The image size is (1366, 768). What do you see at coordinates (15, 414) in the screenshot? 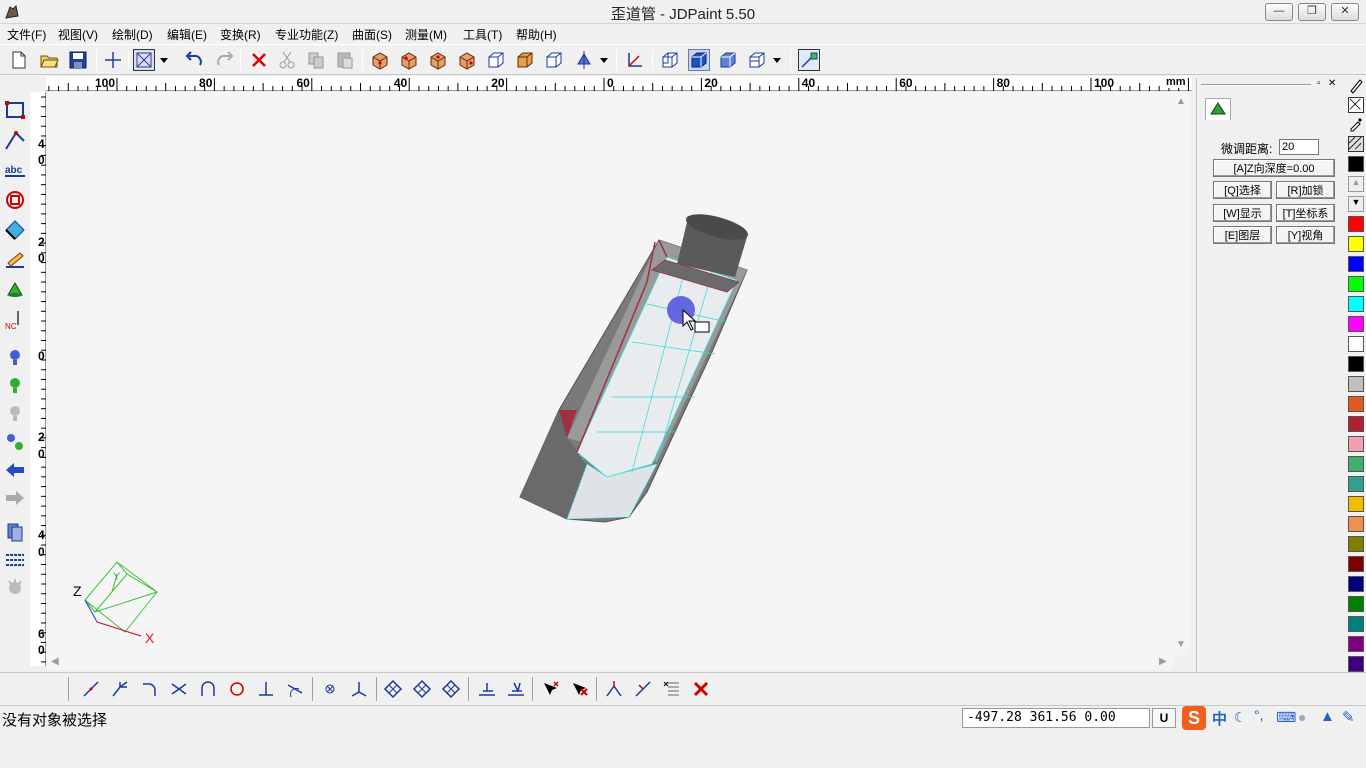
I see `light-gray-icon` at bounding box center [15, 414].